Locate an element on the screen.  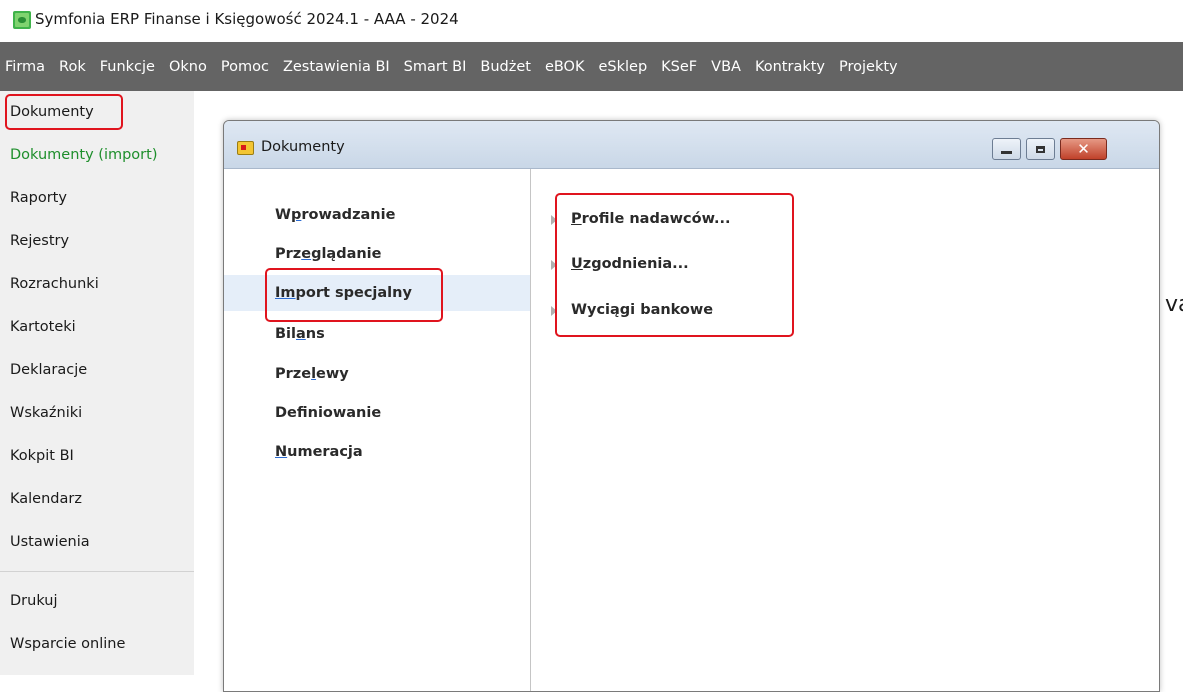
minimize-button is located at coordinates (1006, 149).